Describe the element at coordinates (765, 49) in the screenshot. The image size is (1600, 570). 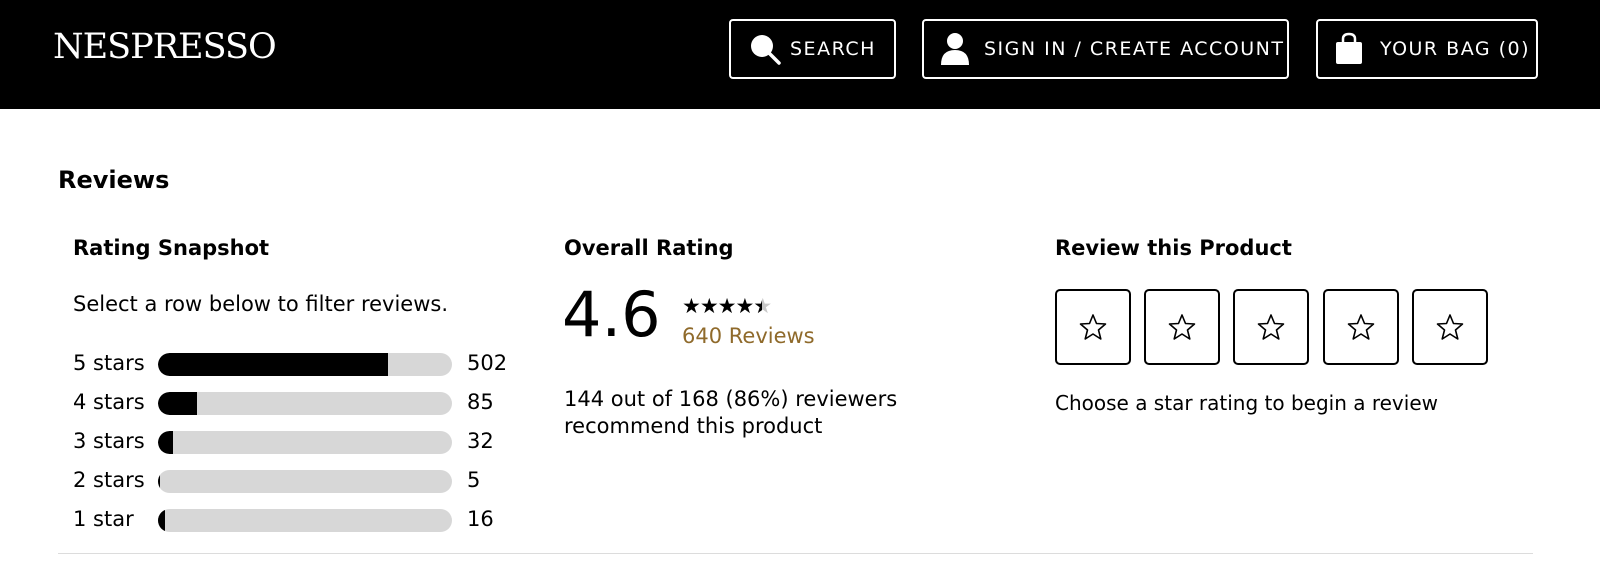
I see `search-icon` at that location.